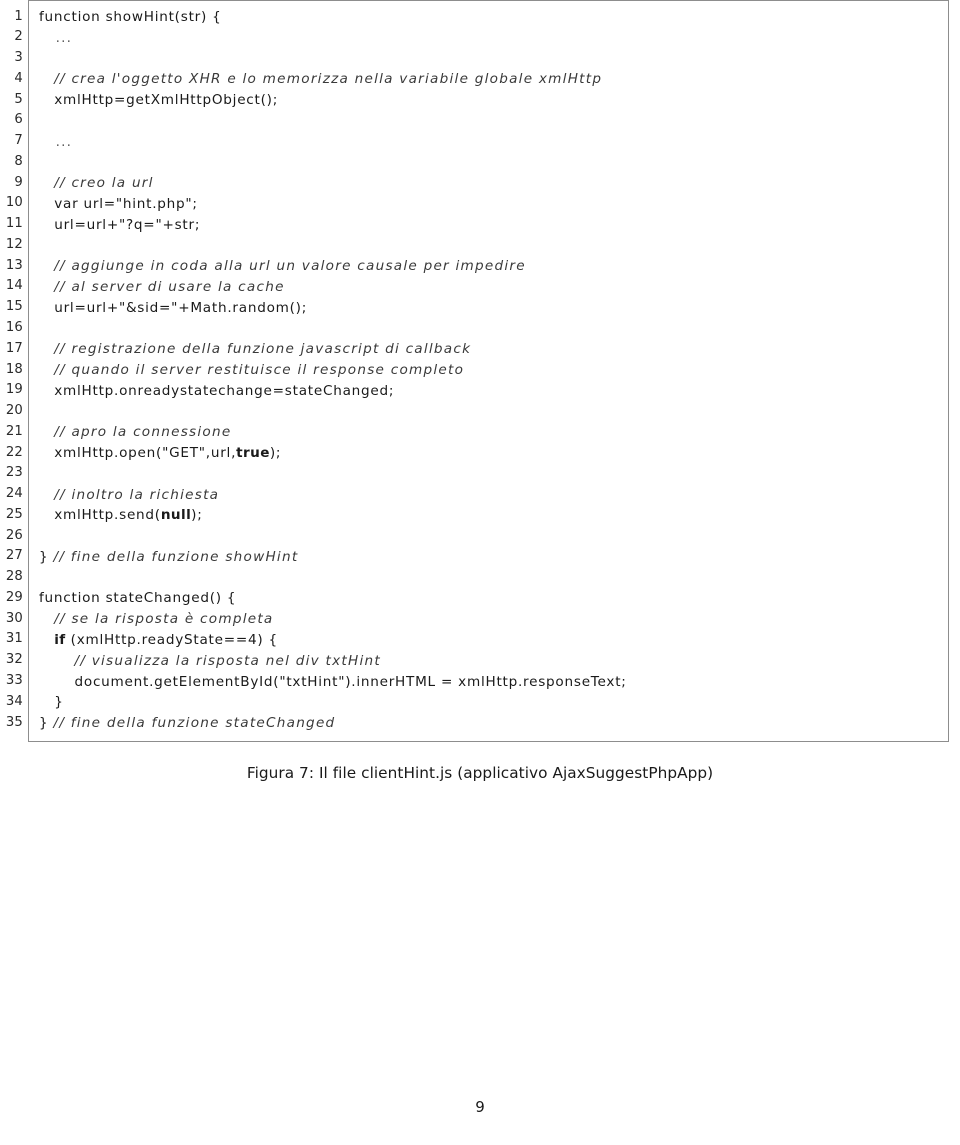 The image size is (960, 1145). I want to click on line-number: 10, so click(14, 203).